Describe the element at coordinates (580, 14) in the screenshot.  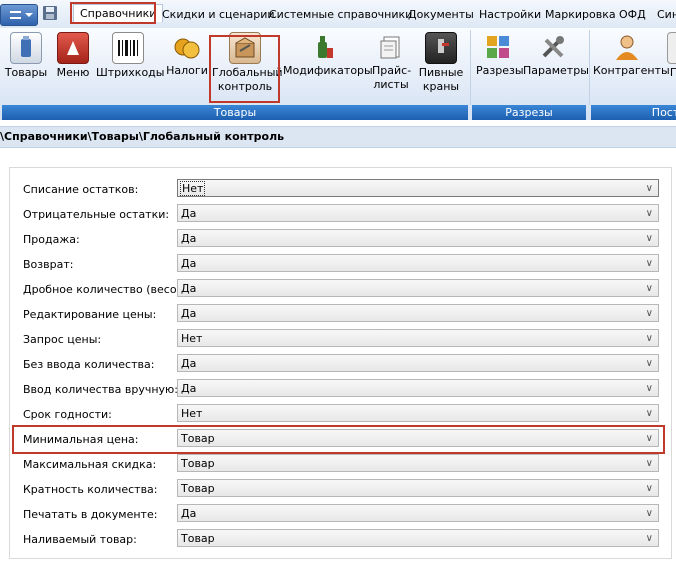
I see `menu-marking: Маркировка` at that location.